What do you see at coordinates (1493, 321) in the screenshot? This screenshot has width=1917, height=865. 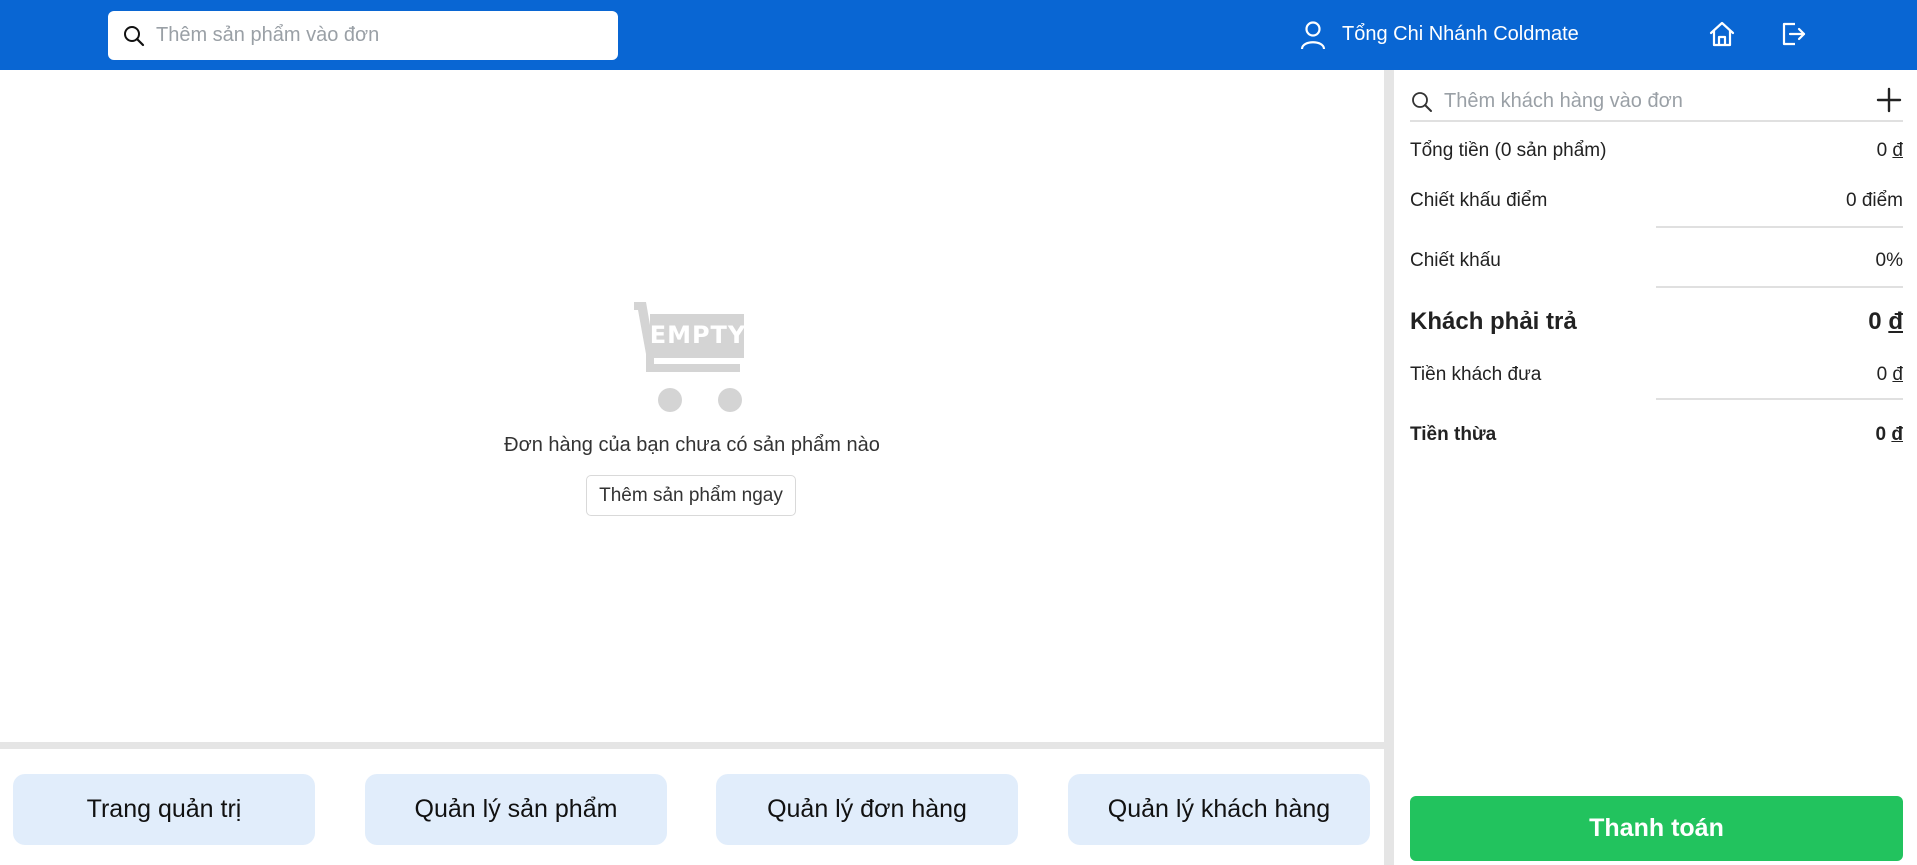 I see `customer-pays-label: Khách phải trả` at bounding box center [1493, 321].